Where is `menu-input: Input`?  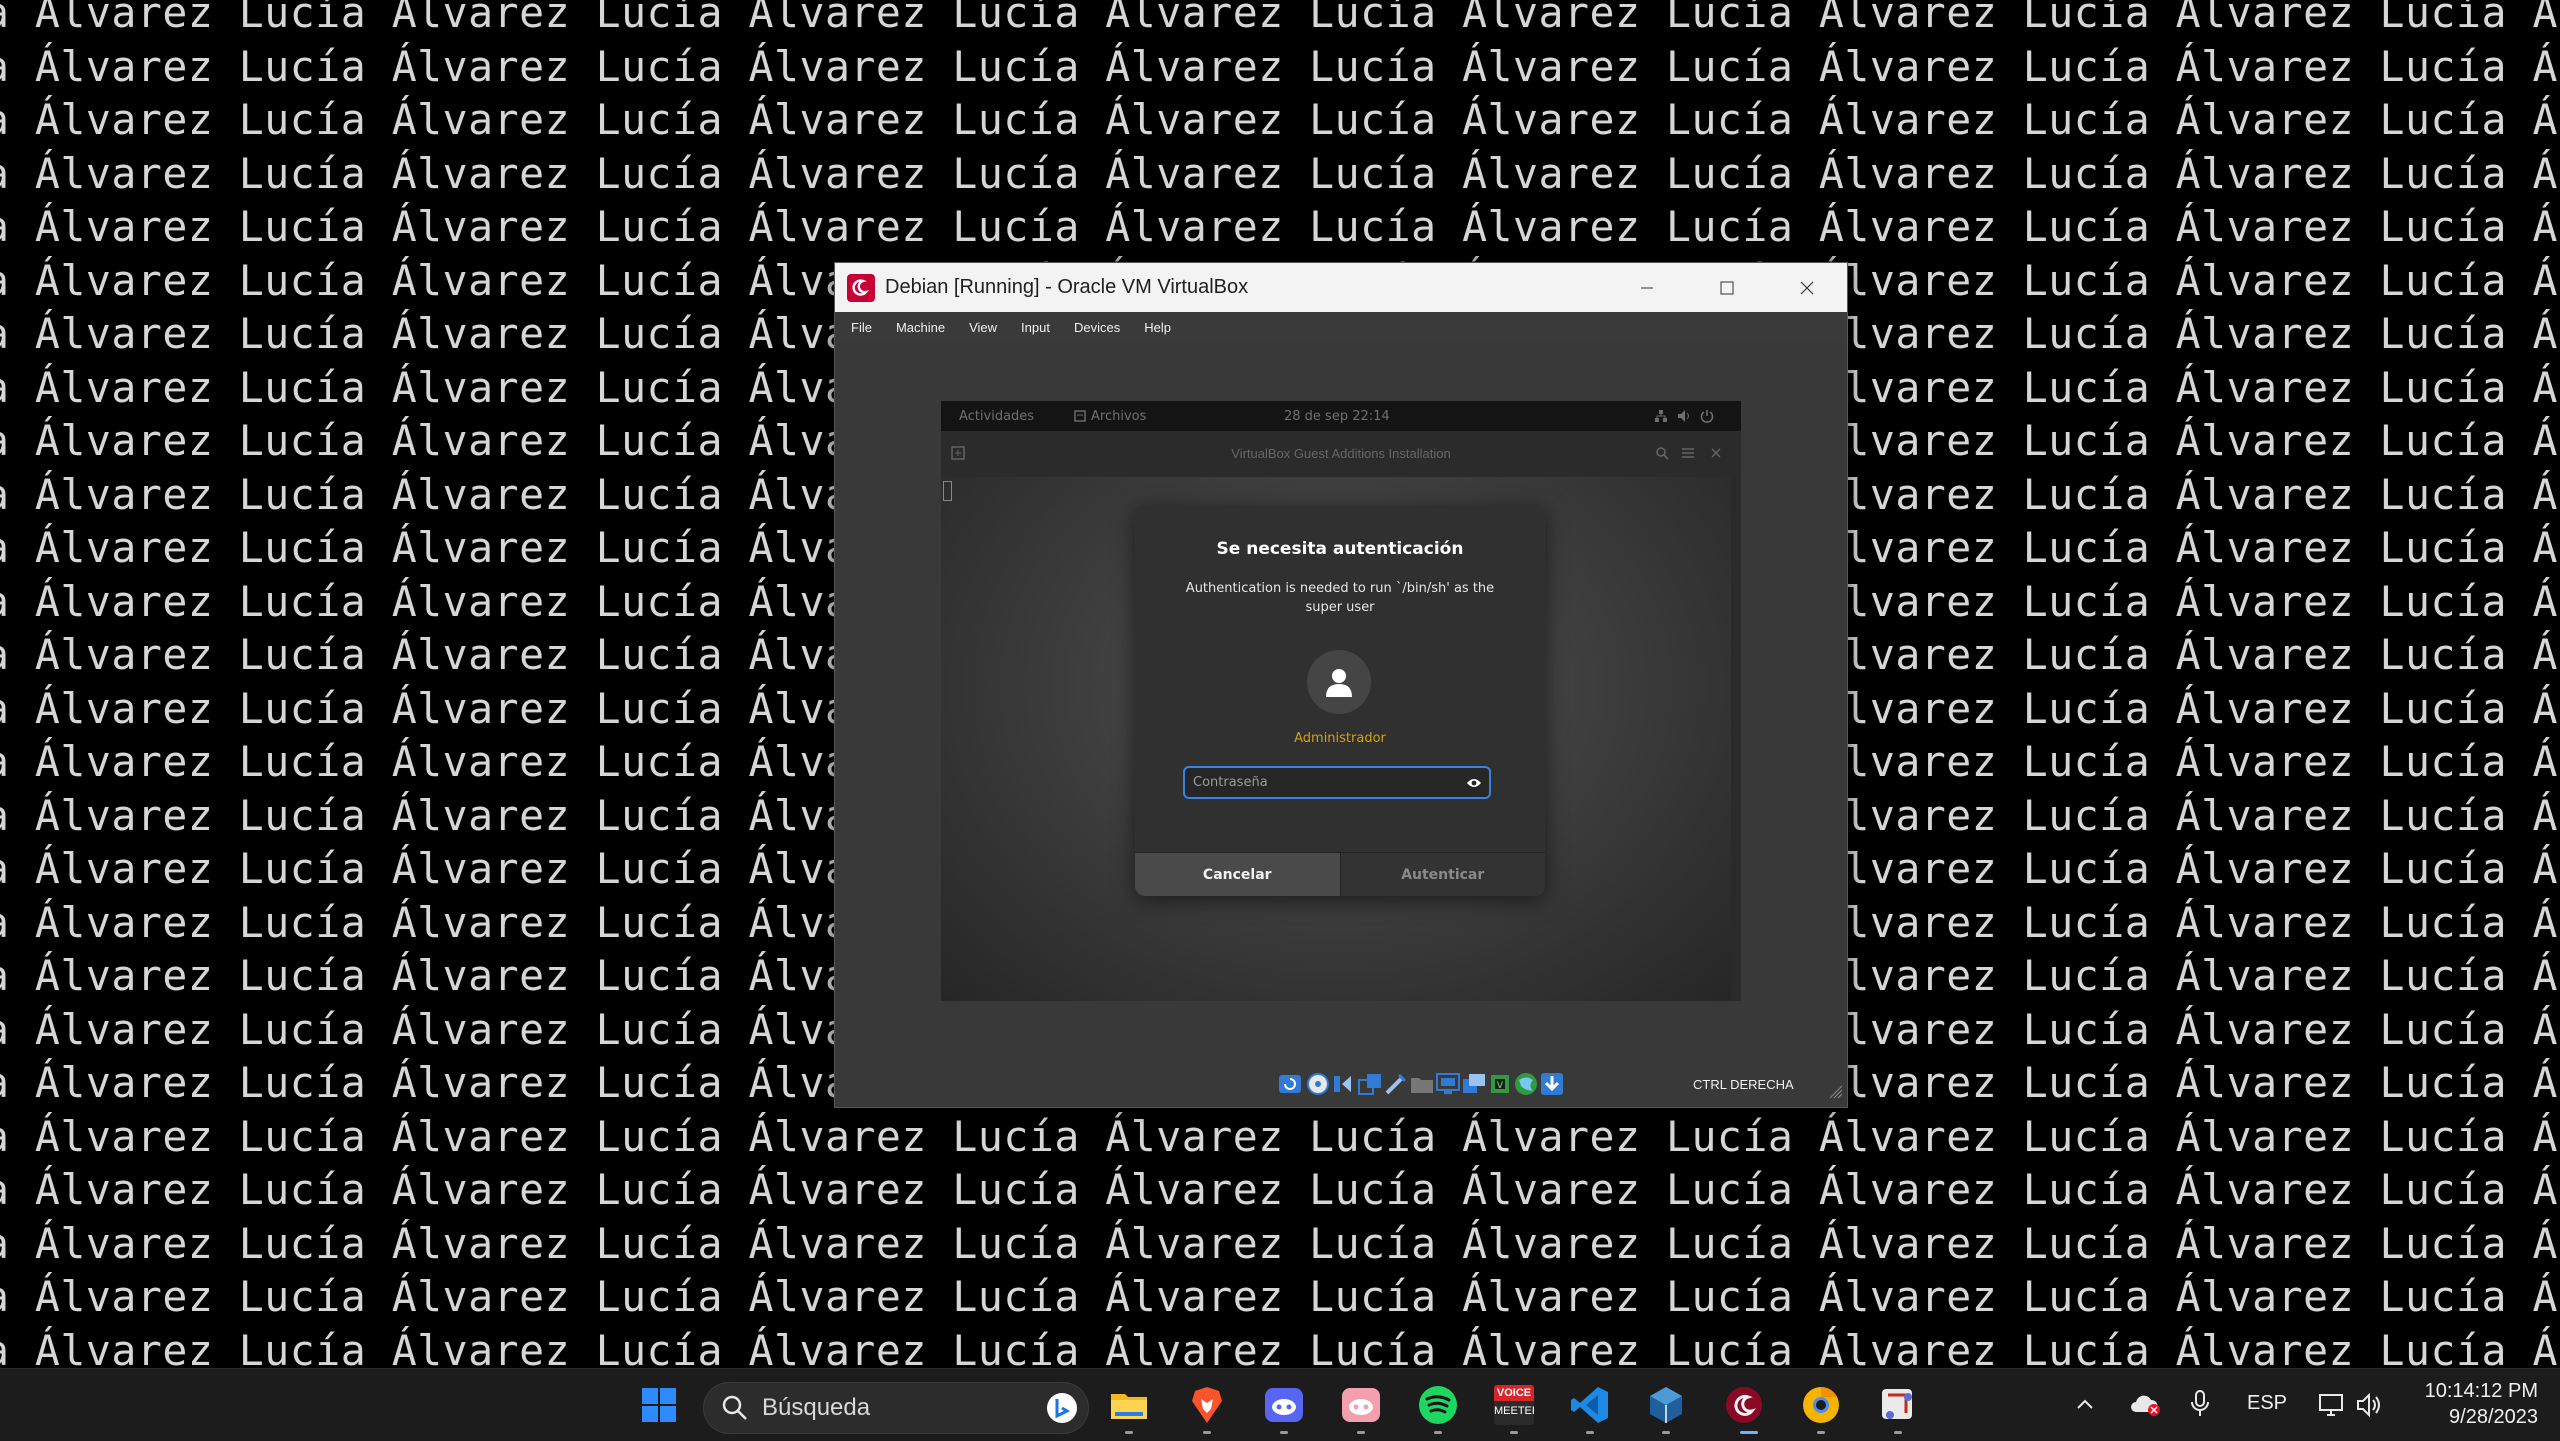 menu-input: Input is located at coordinates (1035, 327).